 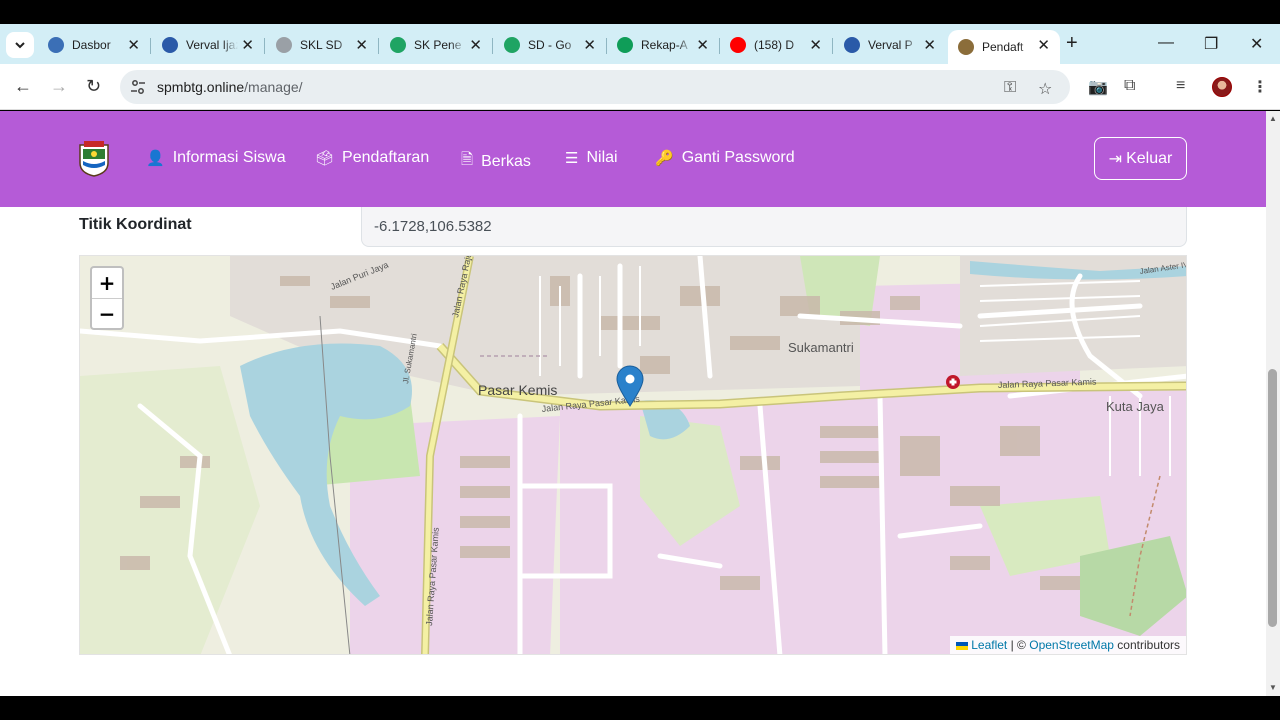 I want to click on inbox-check-icon: 🗳, so click(x=325, y=158).